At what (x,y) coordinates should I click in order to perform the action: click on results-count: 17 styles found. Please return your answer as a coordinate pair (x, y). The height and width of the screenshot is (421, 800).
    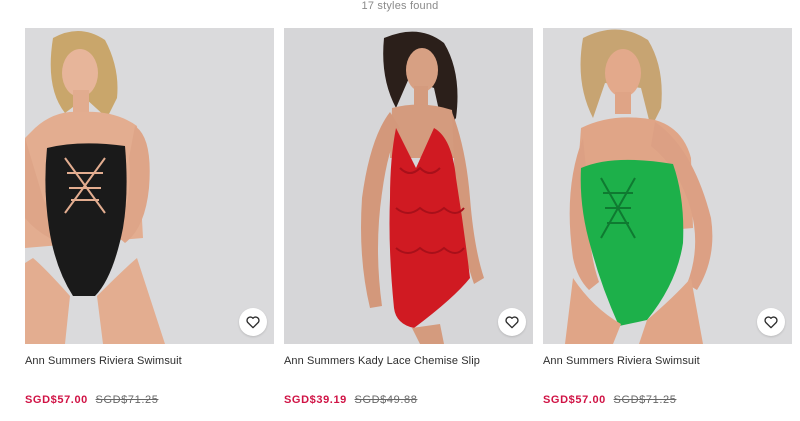
    Looking at the image, I should click on (400, 6).